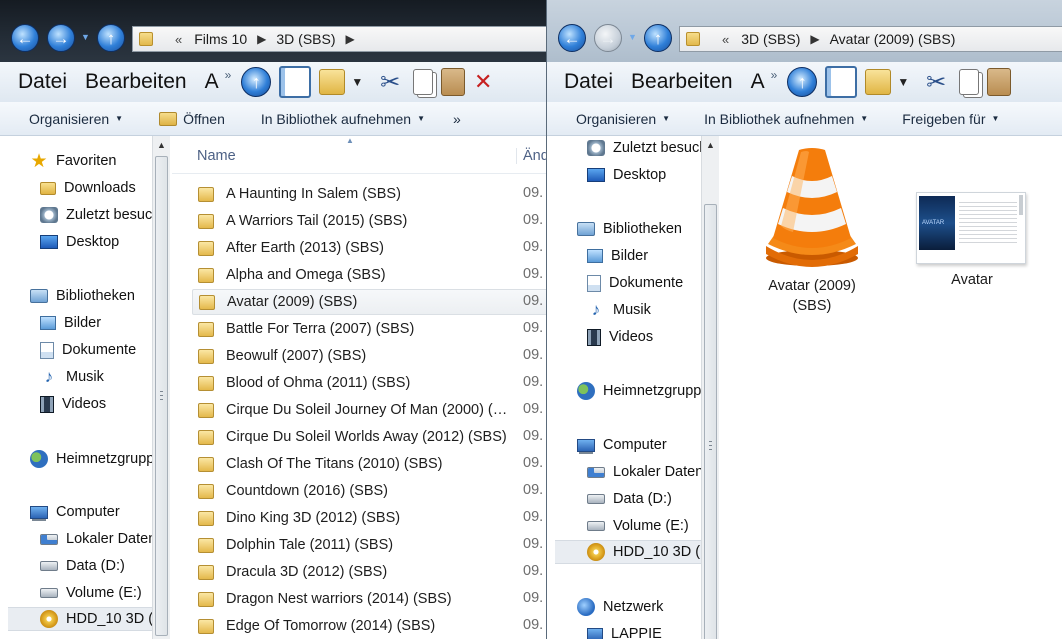 This screenshot has width=1062, height=639. I want to click on image-thumbnail: AVATAR, so click(971, 228).